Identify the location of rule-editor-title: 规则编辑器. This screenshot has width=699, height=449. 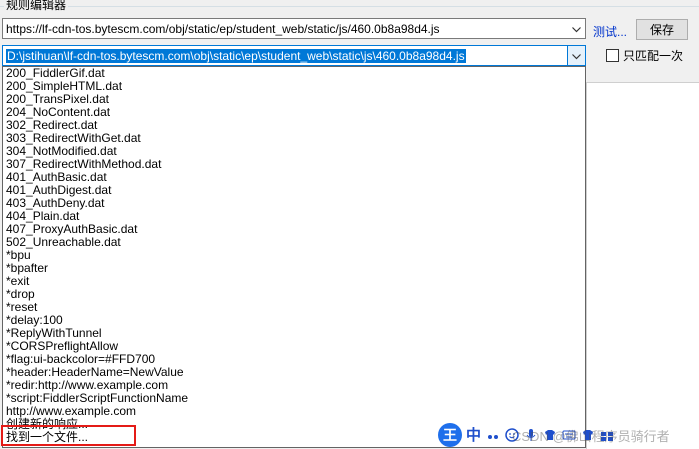
(36, 6).